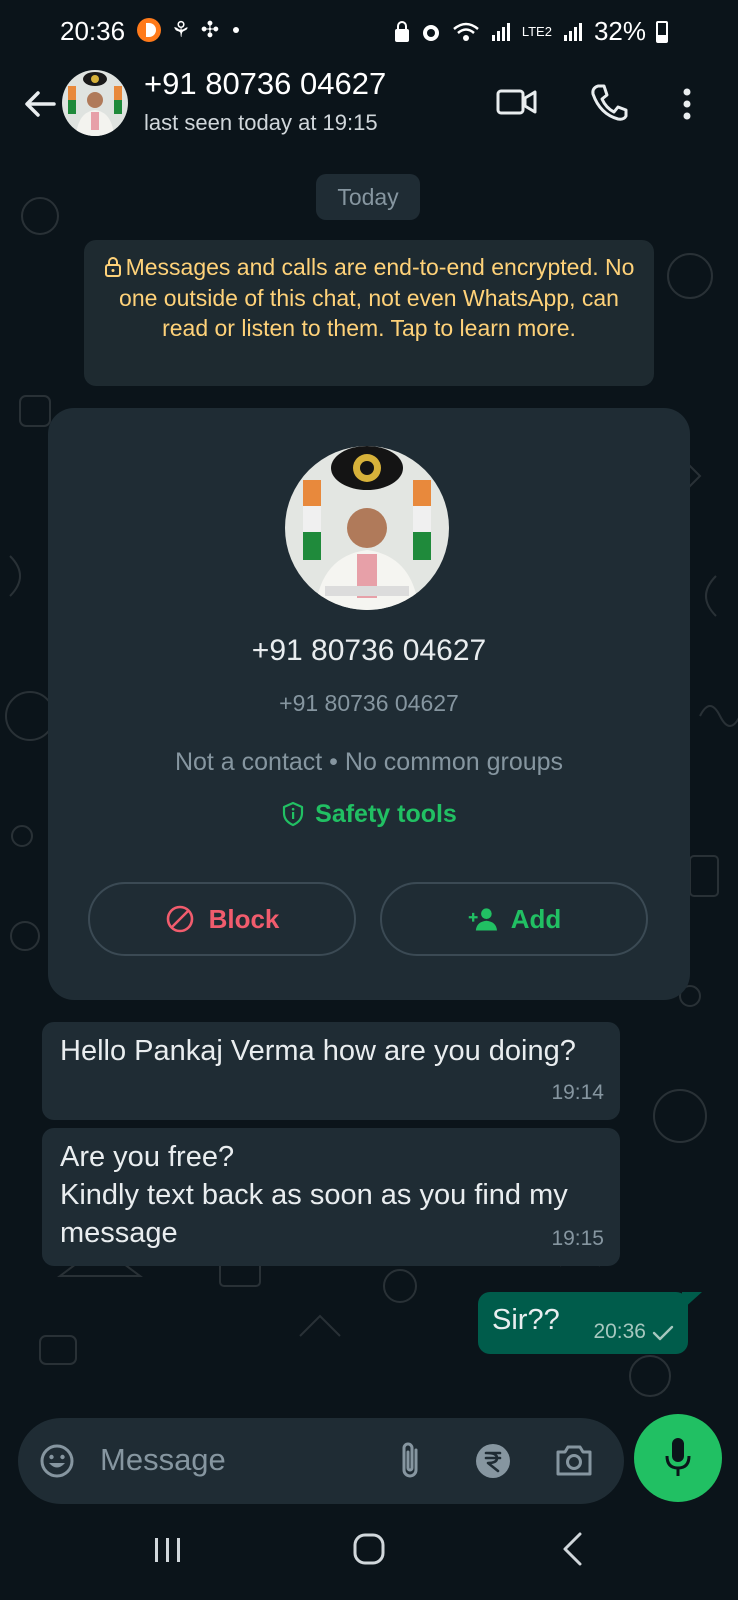  Describe the element at coordinates (692, 1301) in the screenshot. I see `outgoing-bubble-tail` at that location.